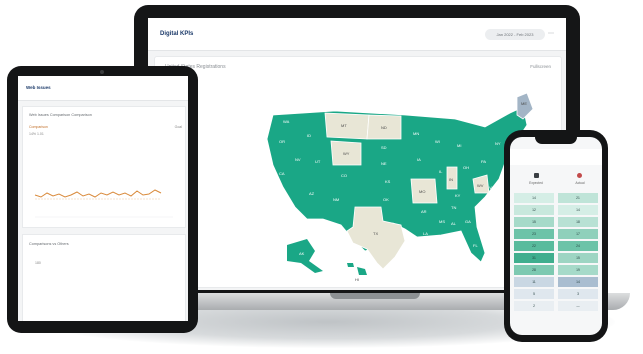 This screenshot has width=643, height=354. I want to click on state-label: SD, so click(384, 147).